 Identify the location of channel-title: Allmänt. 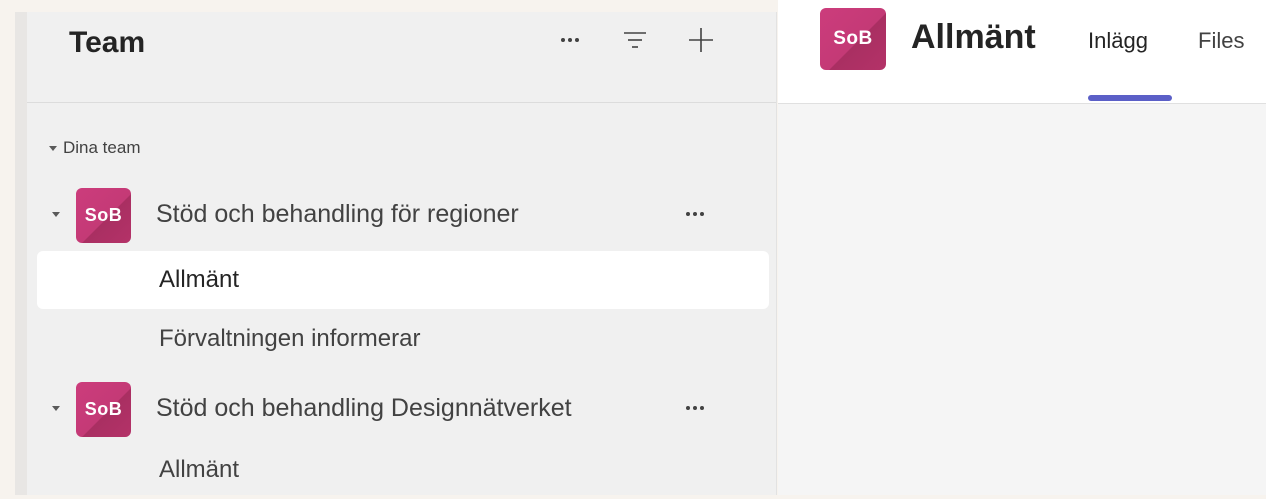
(973, 37).